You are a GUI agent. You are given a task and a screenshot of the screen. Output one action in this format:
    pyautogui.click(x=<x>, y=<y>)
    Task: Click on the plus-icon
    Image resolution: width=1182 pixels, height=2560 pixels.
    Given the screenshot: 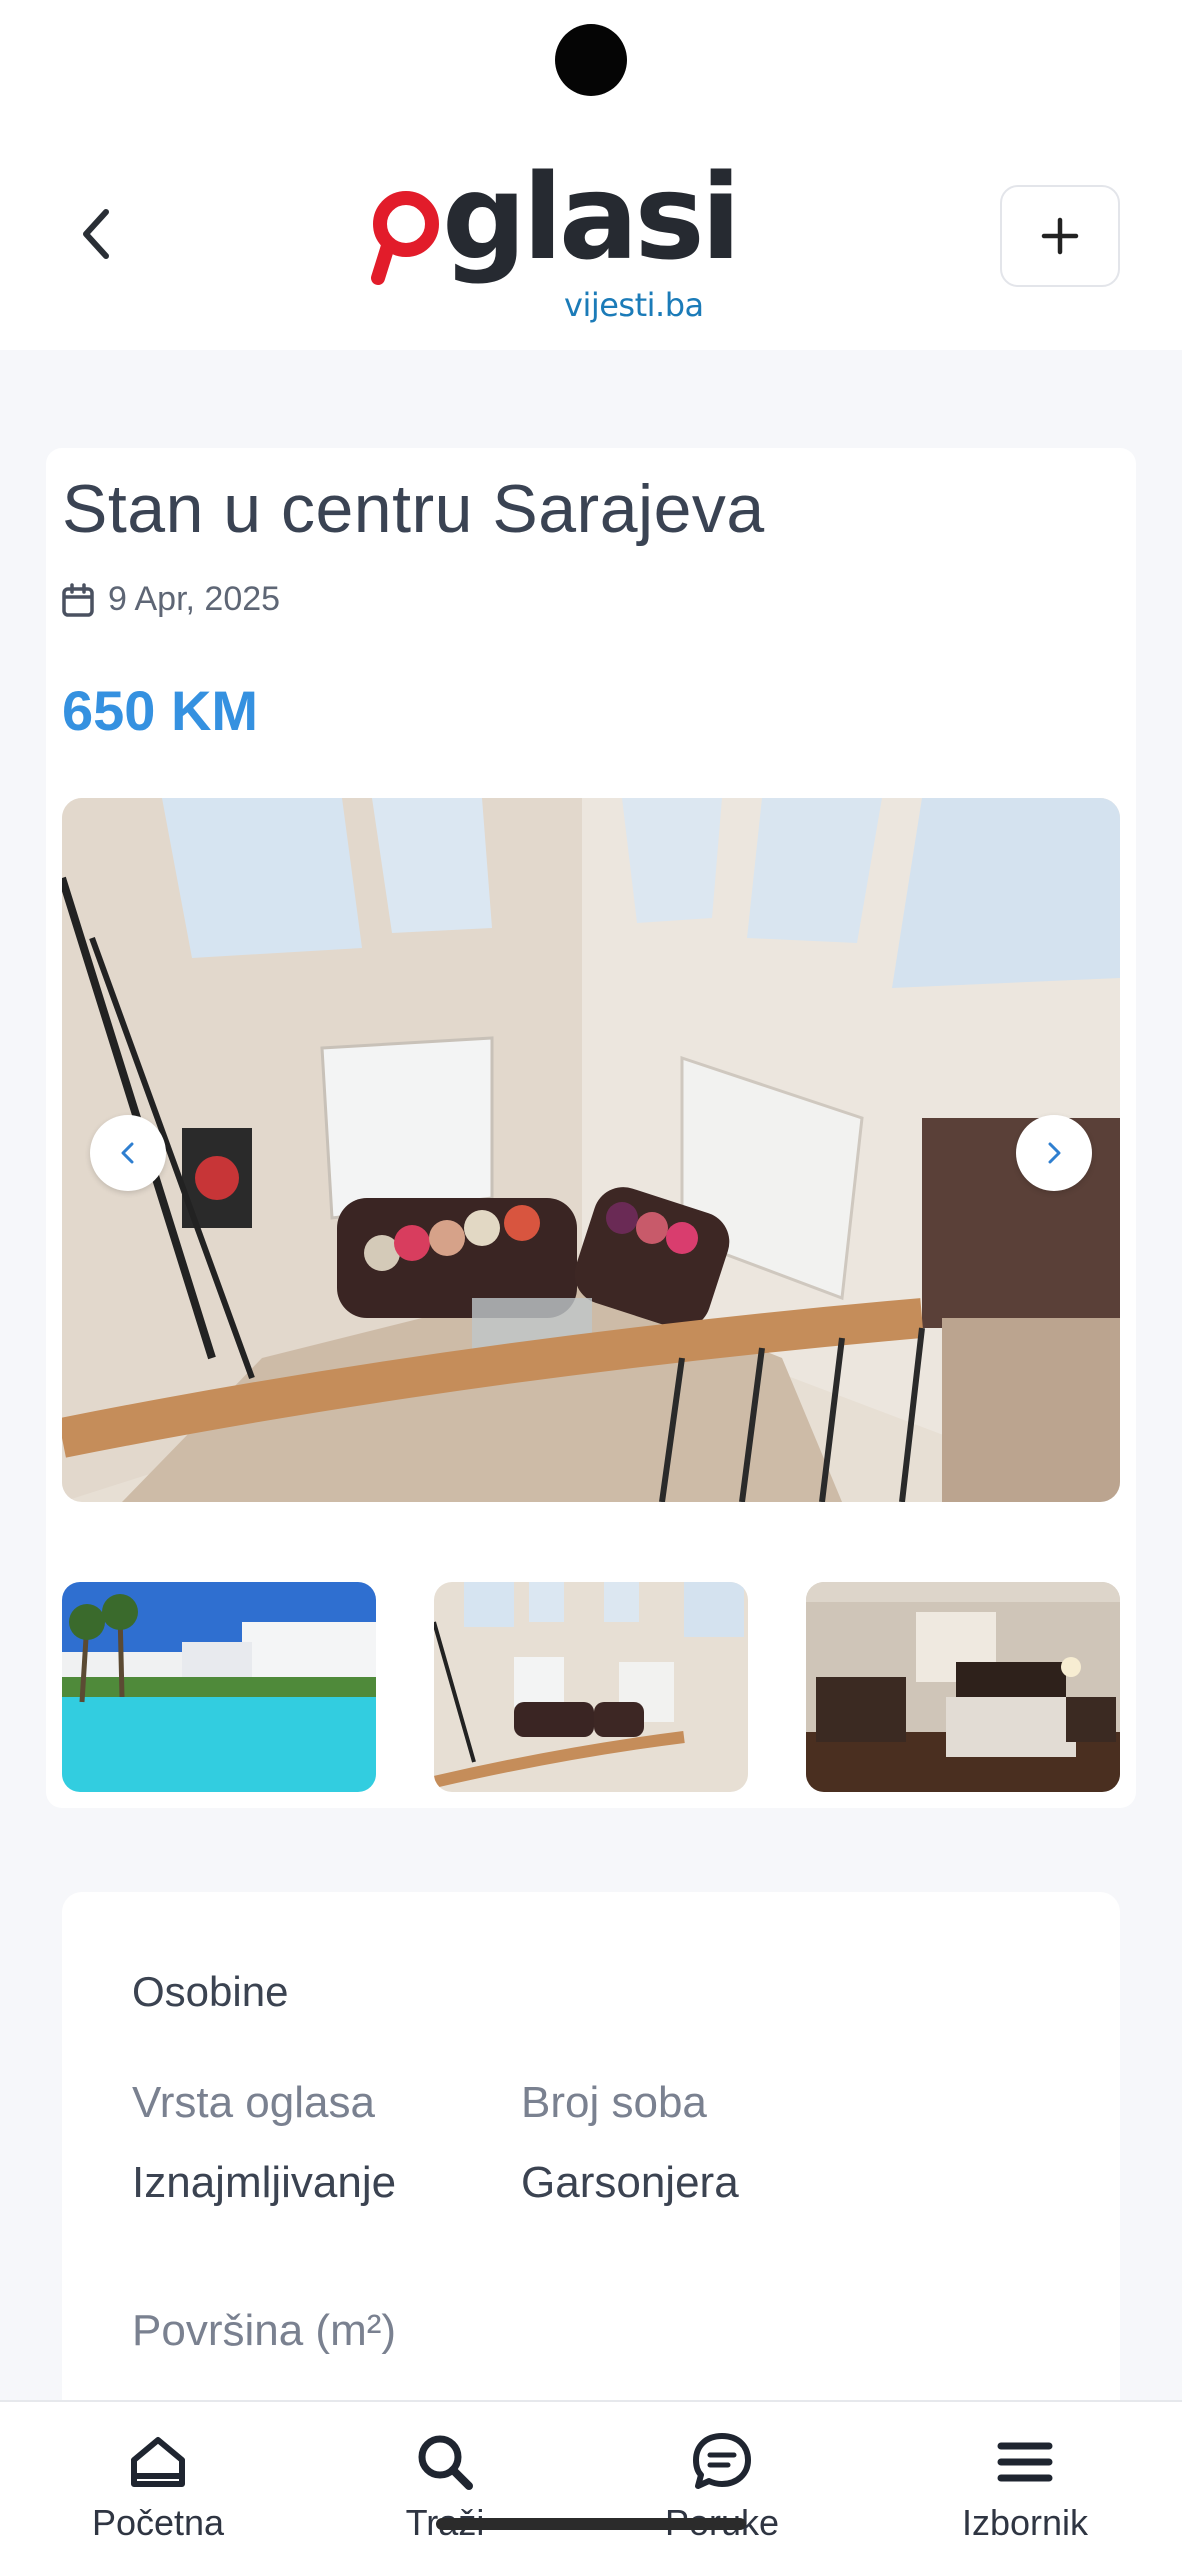 What is the action you would take?
    pyautogui.click(x=1060, y=236)
    